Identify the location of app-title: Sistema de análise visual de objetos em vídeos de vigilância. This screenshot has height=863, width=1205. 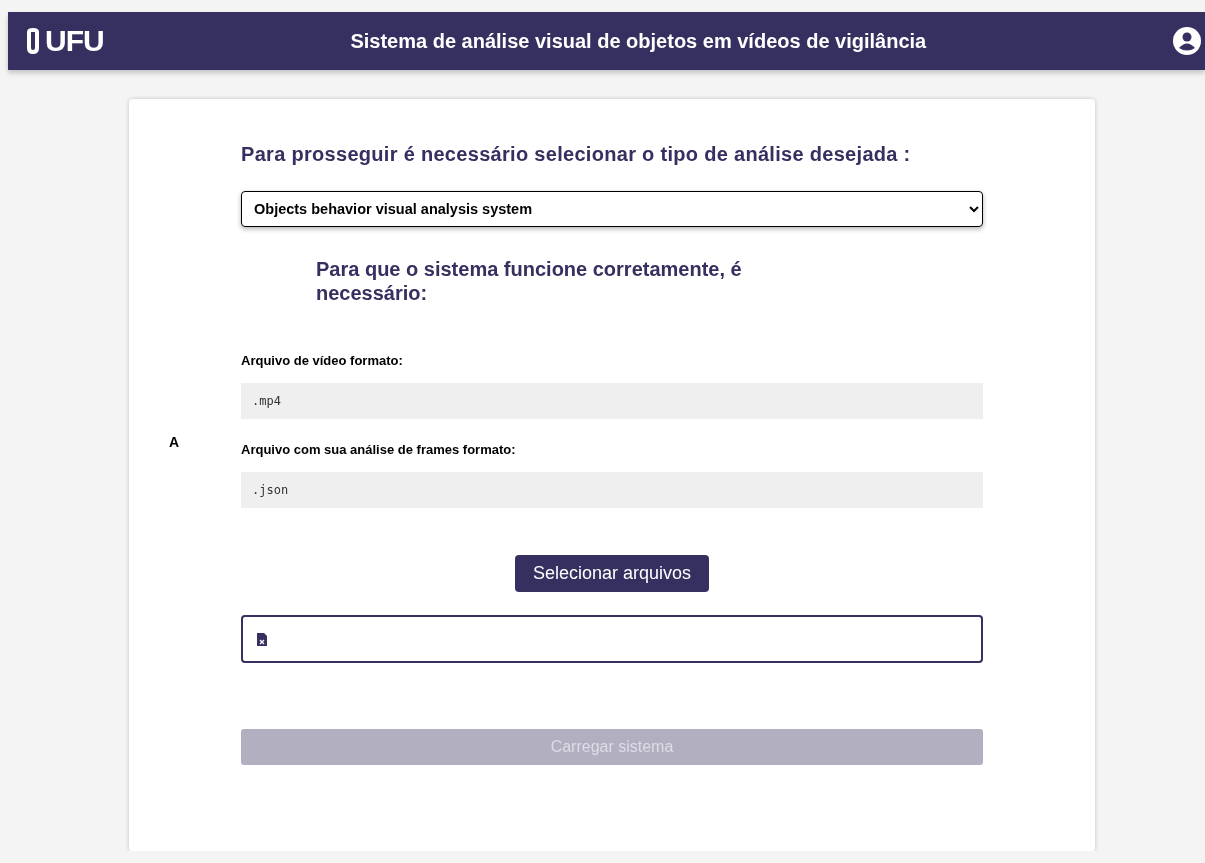
(638, 41).